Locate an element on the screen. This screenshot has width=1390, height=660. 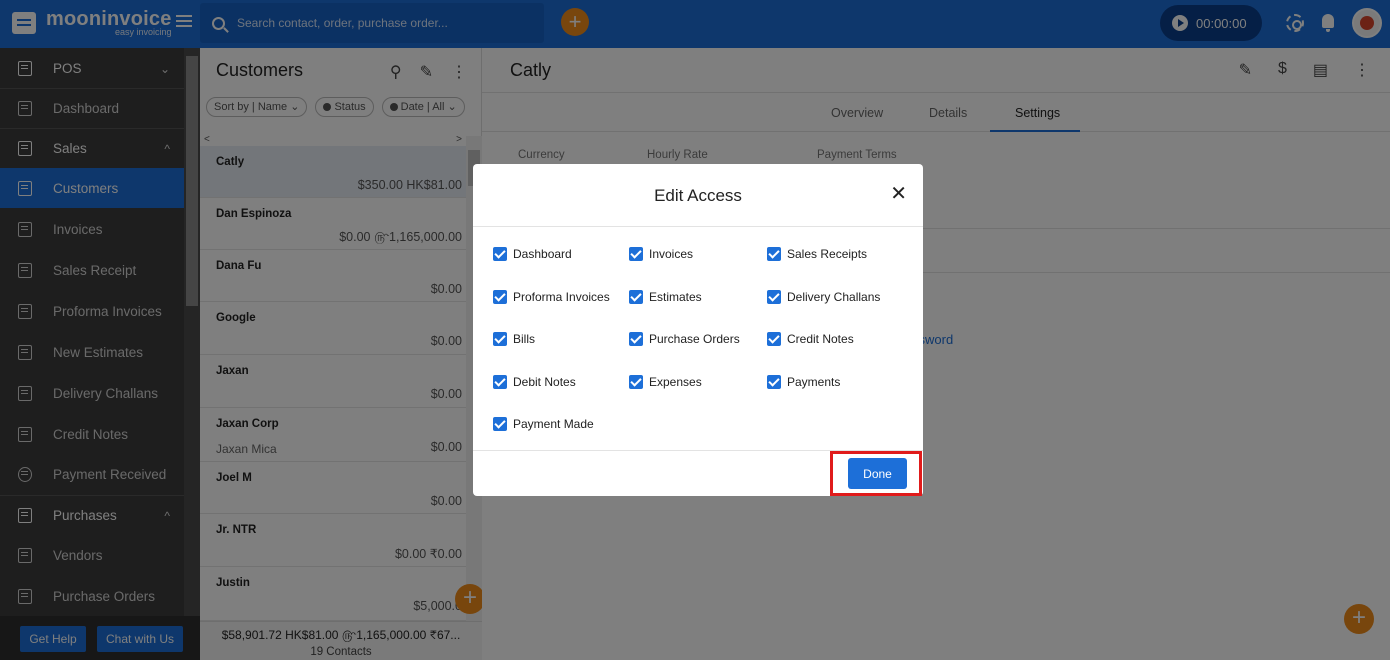
access-checkbox-purchase-orders: Purchase Orders is located at coordinates (684, 339).